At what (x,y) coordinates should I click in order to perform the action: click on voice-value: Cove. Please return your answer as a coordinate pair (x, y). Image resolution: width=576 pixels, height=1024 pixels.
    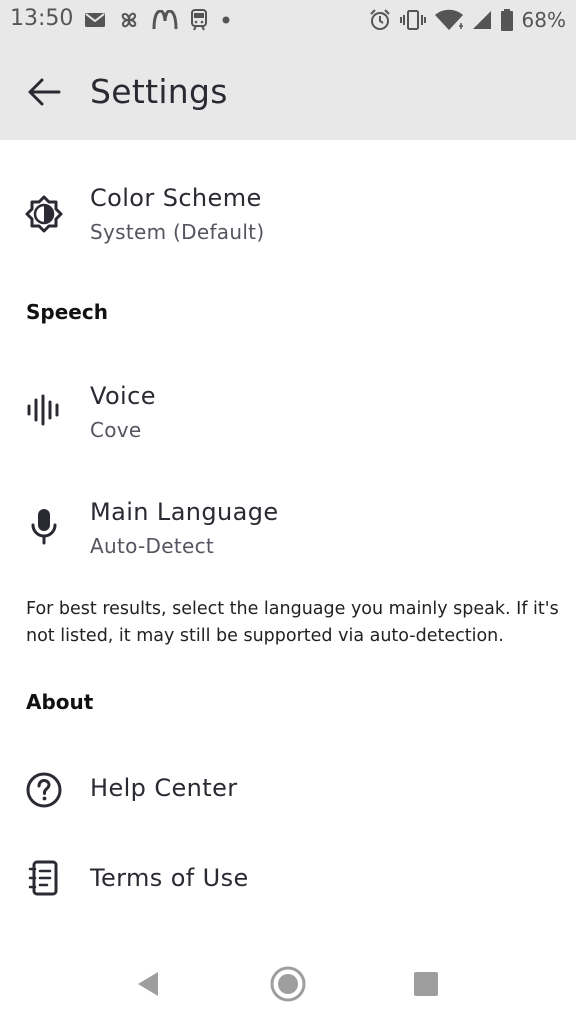
    Looking at the image, I should click on (116, 430).